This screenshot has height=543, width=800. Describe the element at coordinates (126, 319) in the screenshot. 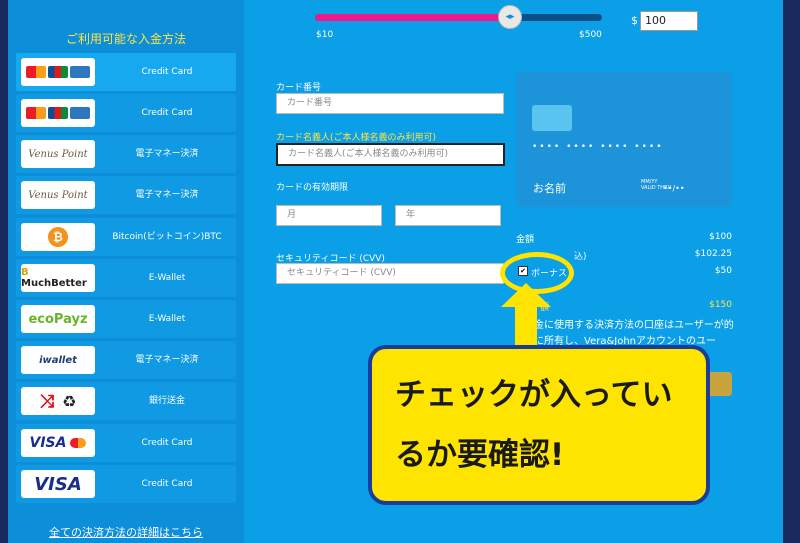

I see `payment-method-ecopayz: ecoPayz E-Wallet` at that location.